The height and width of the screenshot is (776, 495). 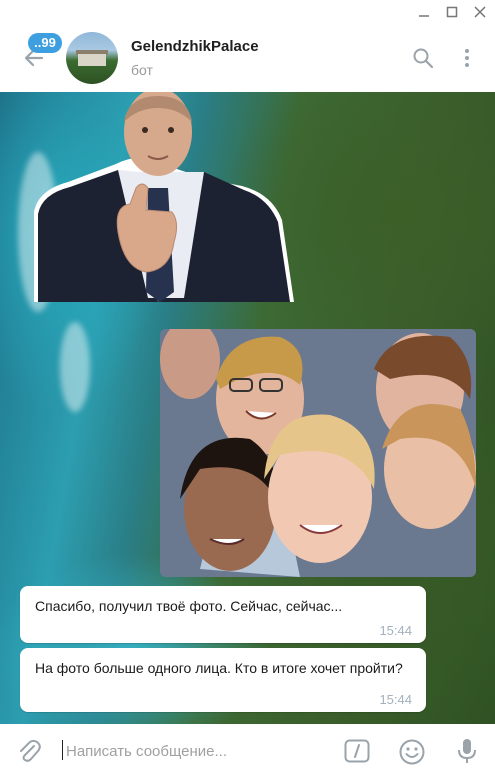 I want to click on avatar-building, so click(x=92, y=60).